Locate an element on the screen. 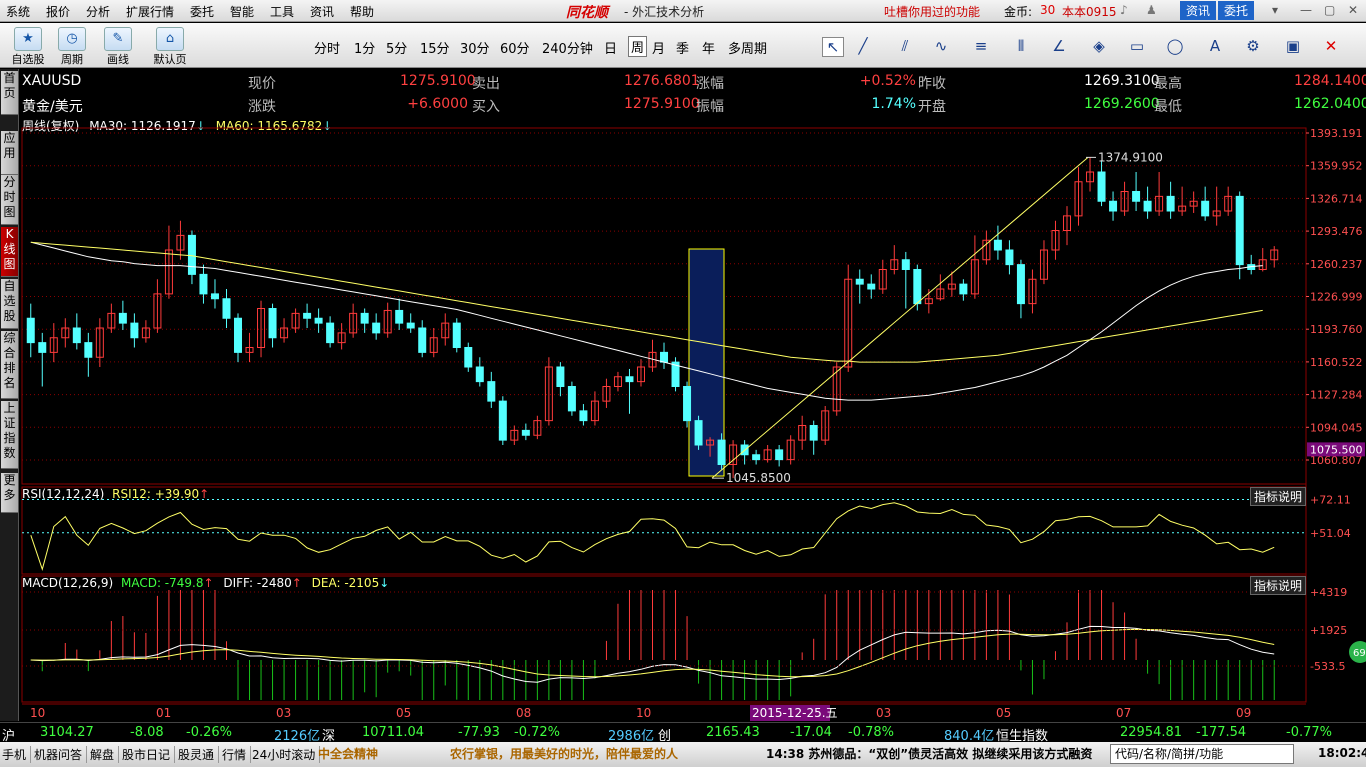  bottom-24h-scroll: 24小时滚动 is located at coordinates (286, 754).